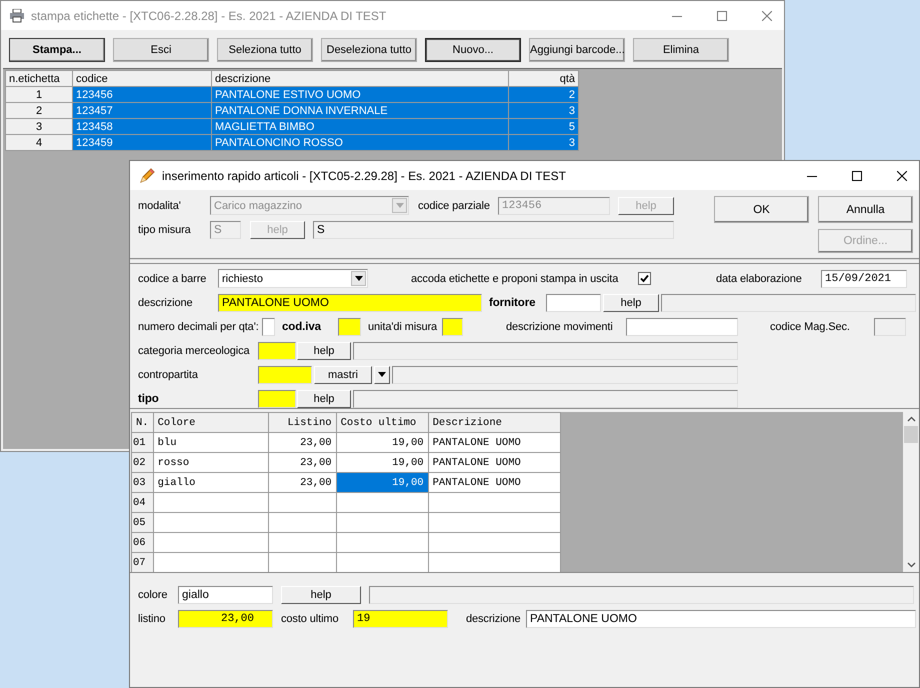 This screenshot has height=688, width=920. What do you see at coordinates (343, 375) in the screenshot?
I see `form-button: mastri` at bounding box center [343, 375].